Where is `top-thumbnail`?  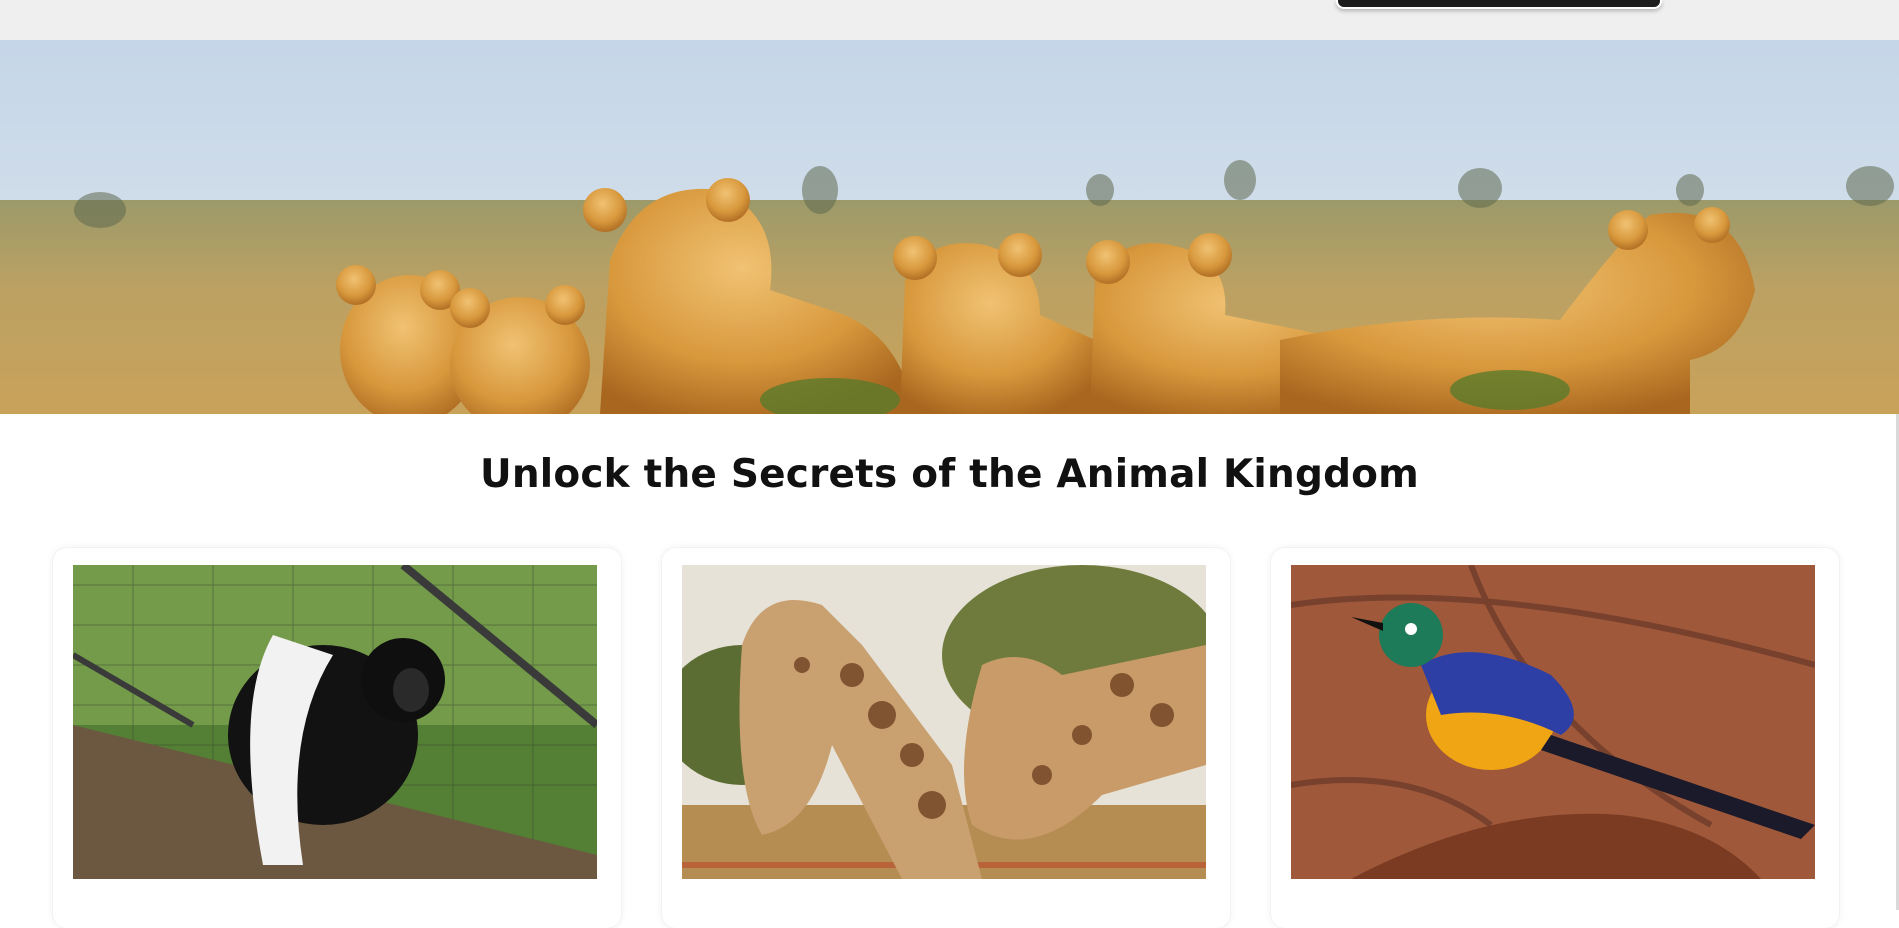 top-thumbnail is located at coordinates (1499, 4).